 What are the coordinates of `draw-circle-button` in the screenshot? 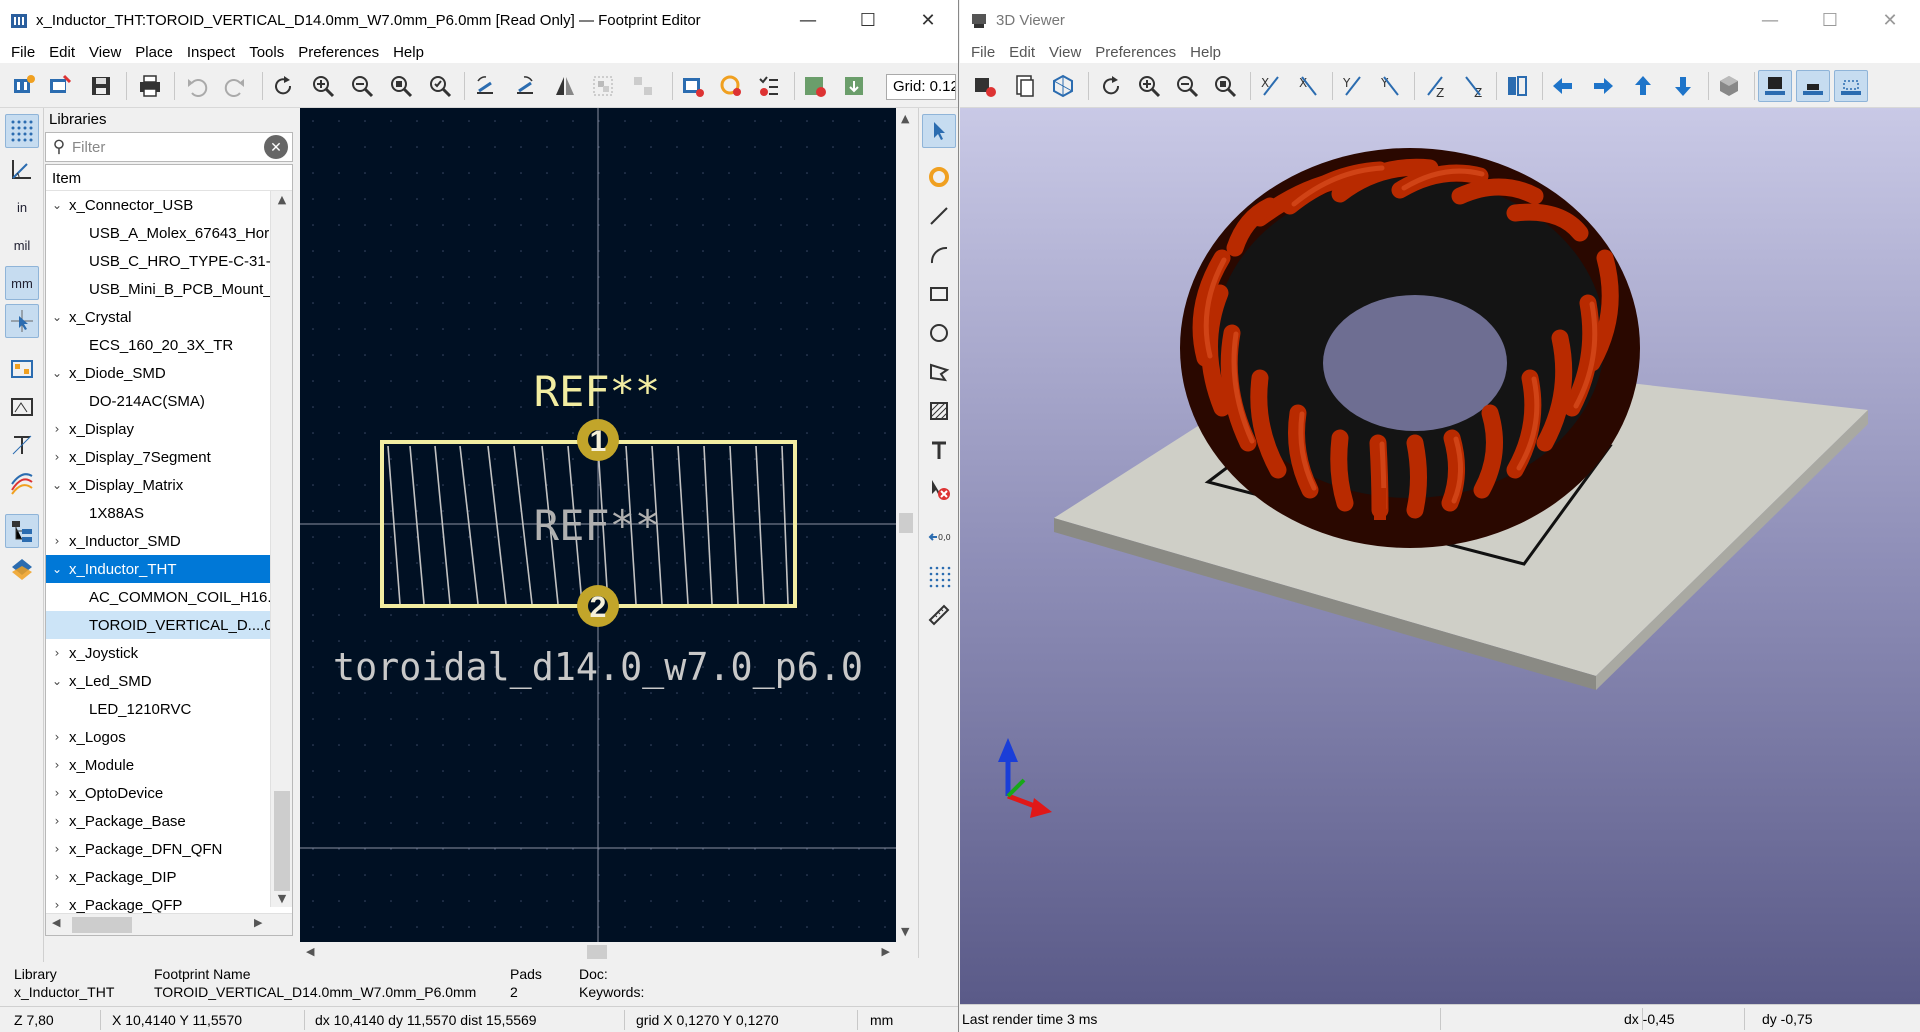 It's located at (939, 333).